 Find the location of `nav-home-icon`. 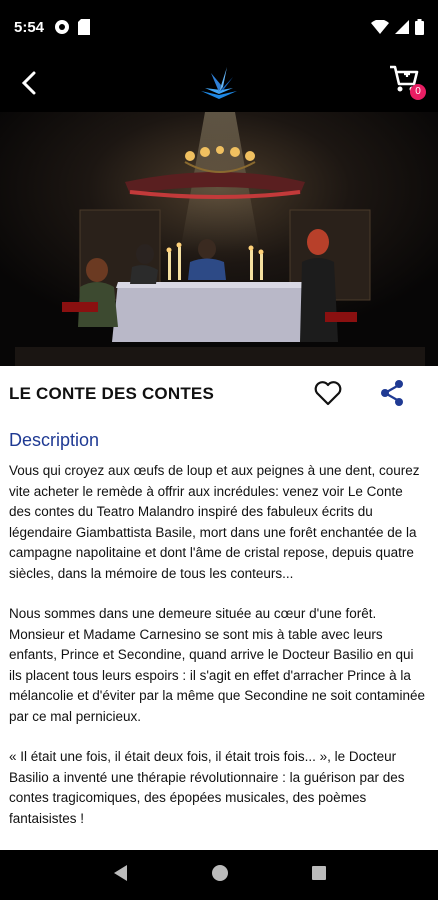

nav-home-icon is located at coordinates (220, 872).